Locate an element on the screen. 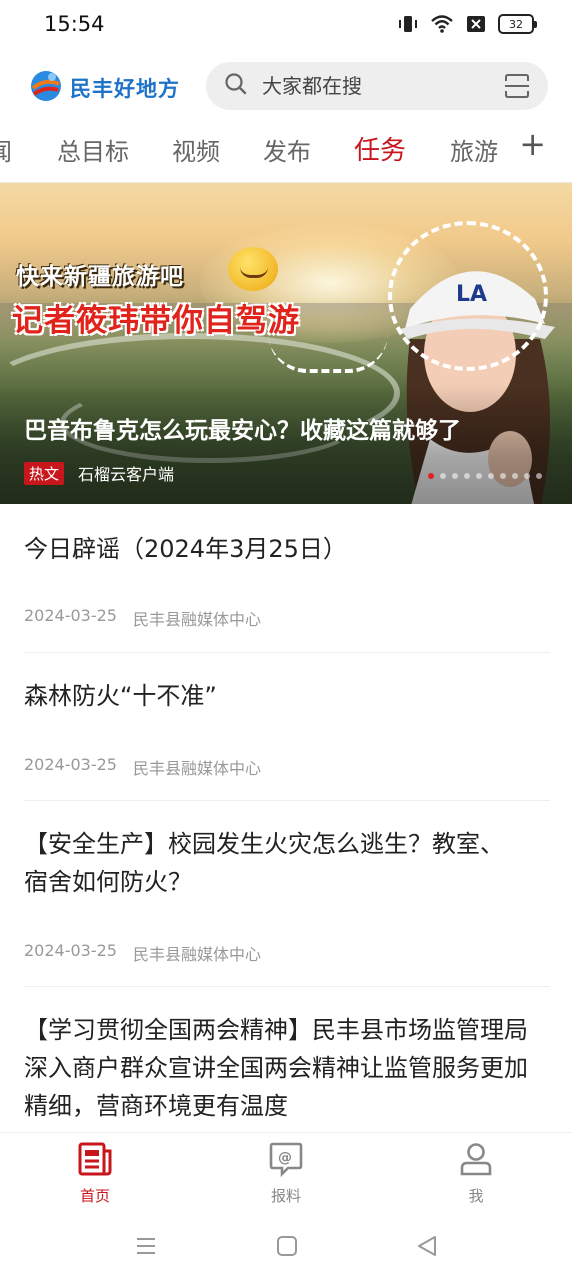 This screenshot has height=1280, width=572. nav-report: @ 报料 is located at coordinates (286, 1173).